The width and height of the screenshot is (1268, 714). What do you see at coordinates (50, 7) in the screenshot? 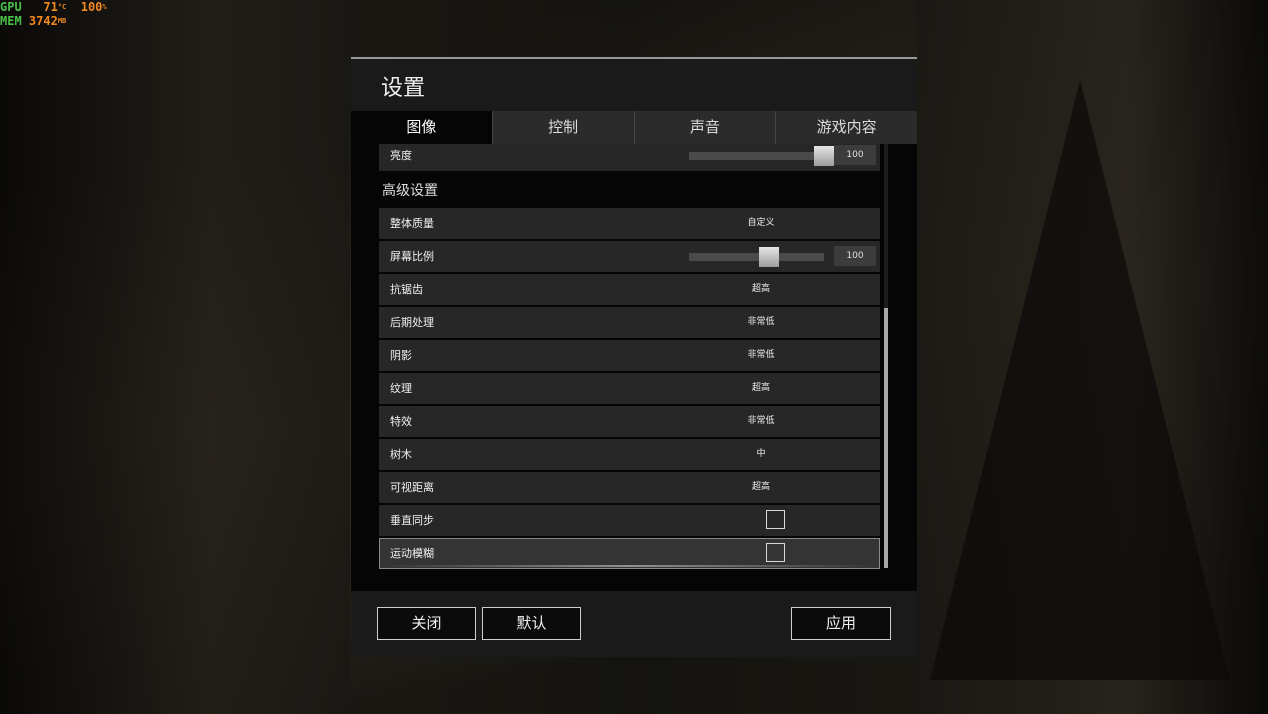
I see `gpu-temp: 71` at bounding box center [50, 7].